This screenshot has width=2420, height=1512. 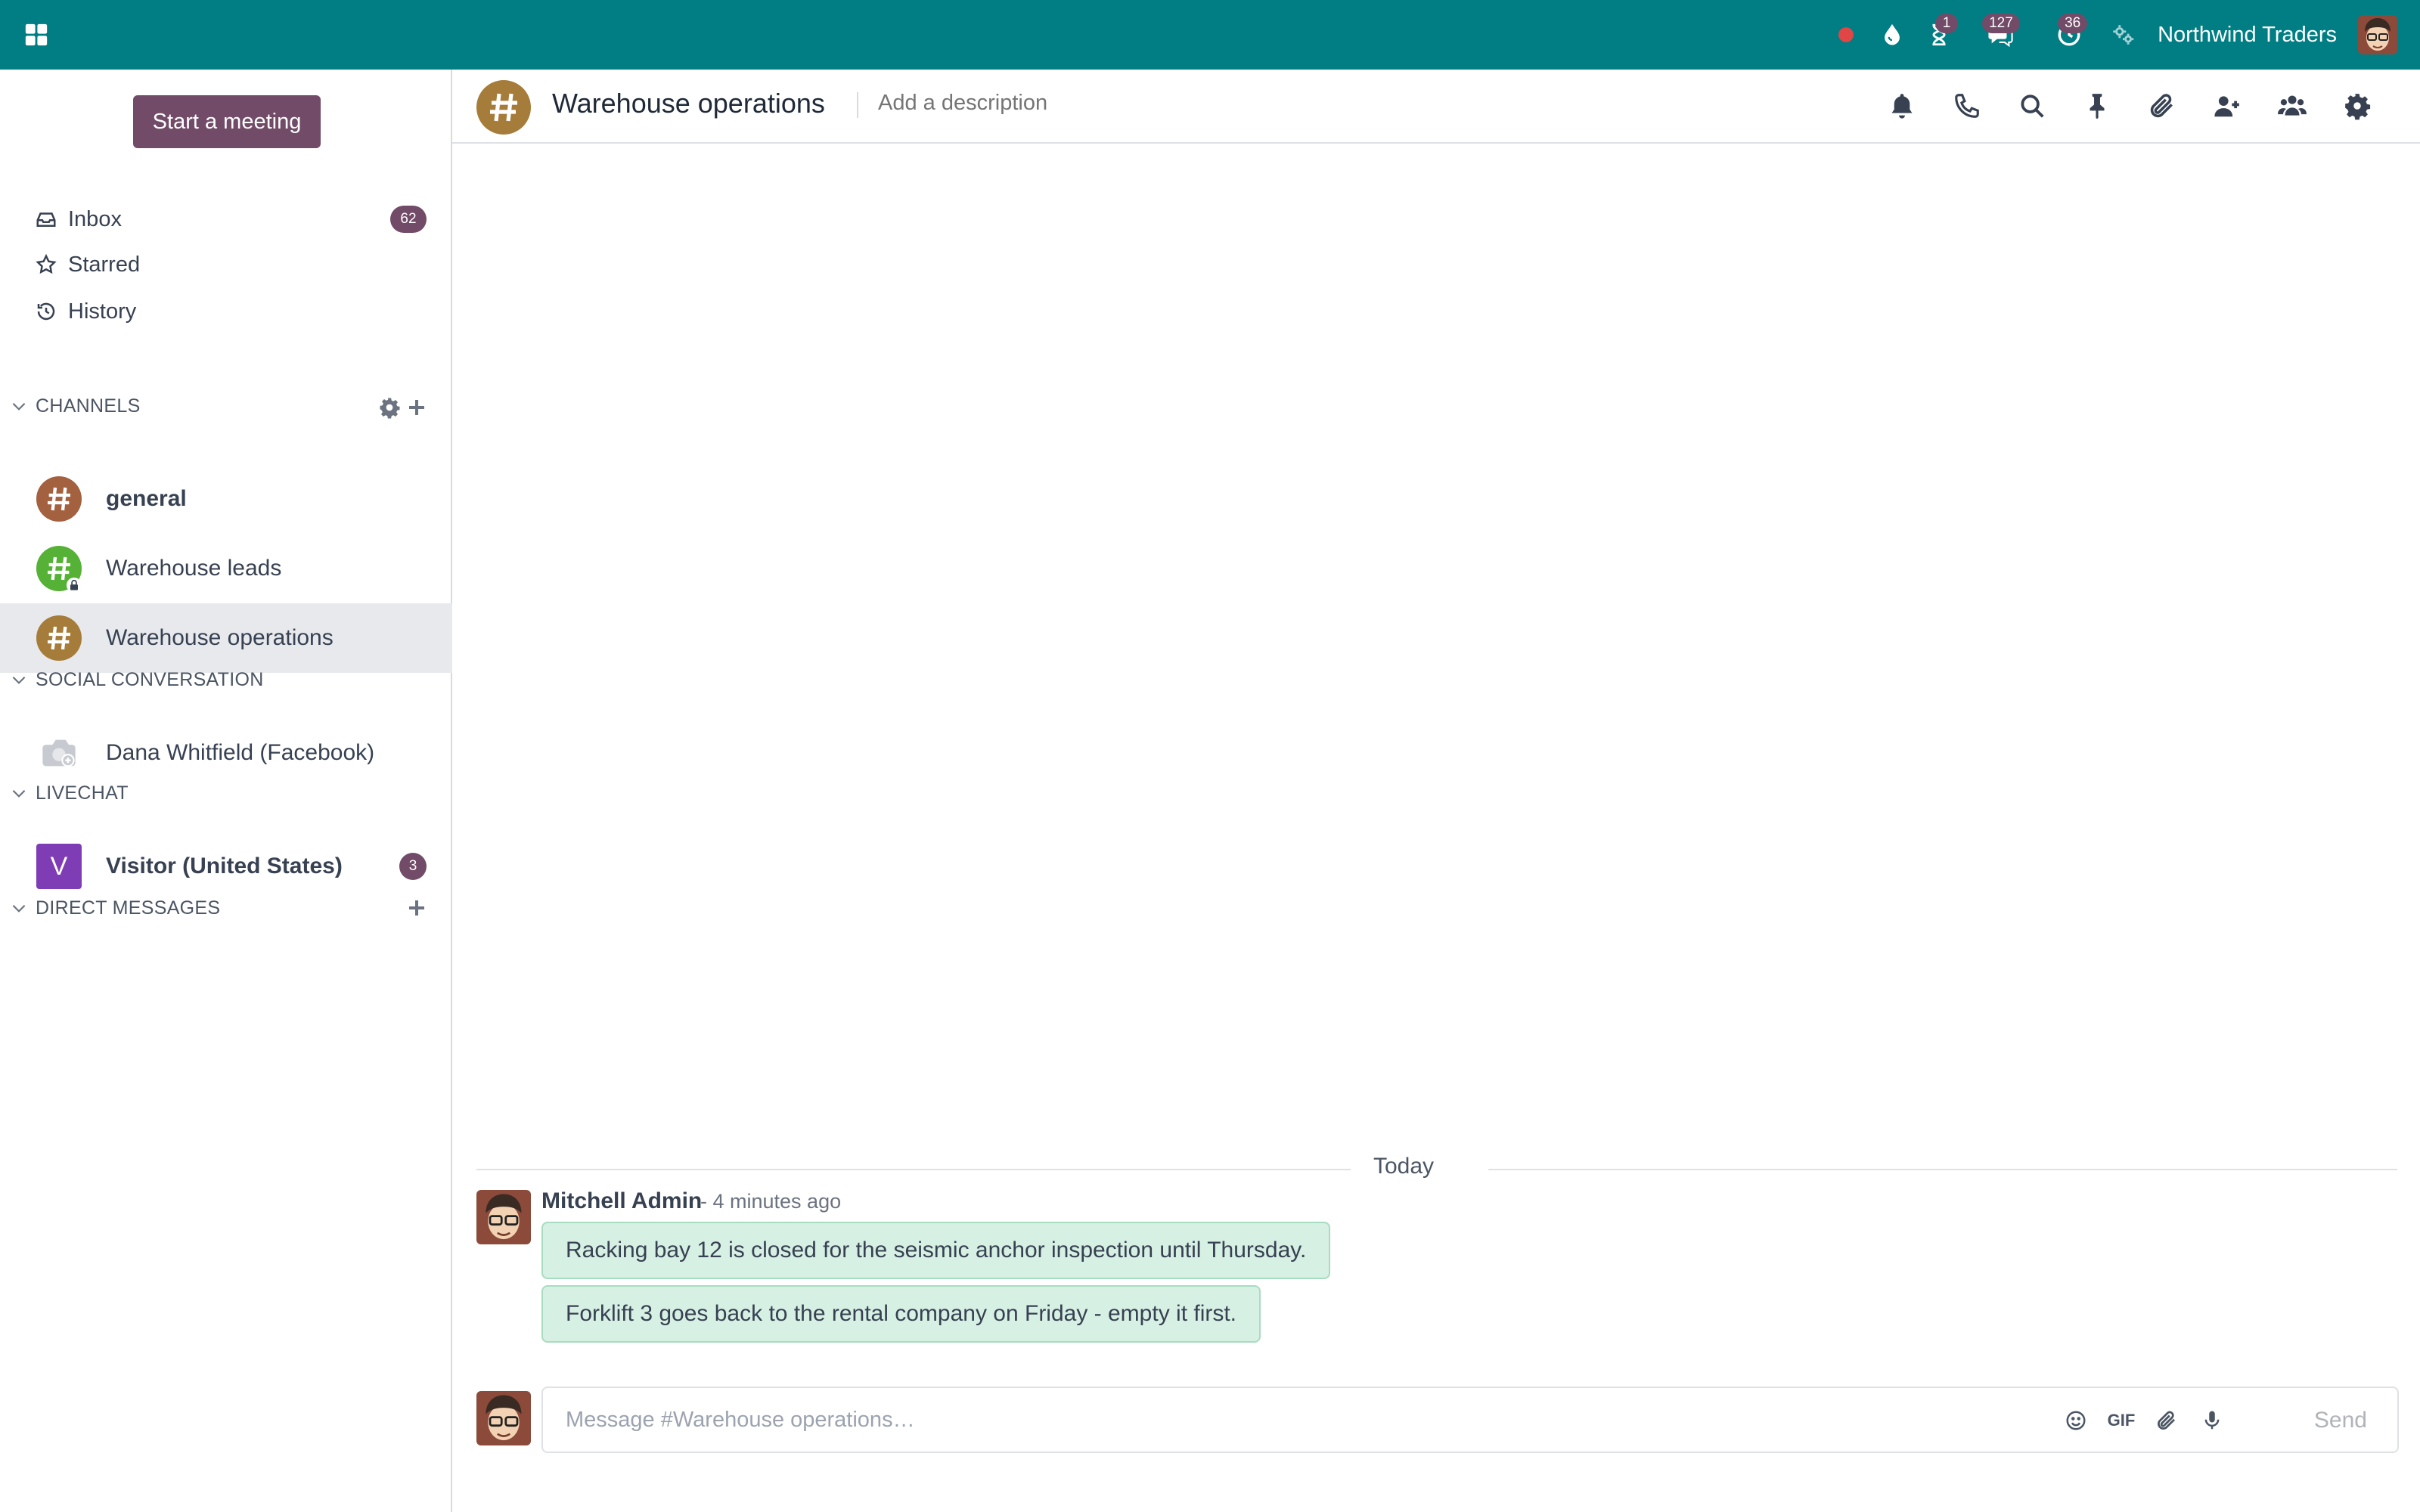 I want to click on current-user-avatar, so click(x=503, y=1418).